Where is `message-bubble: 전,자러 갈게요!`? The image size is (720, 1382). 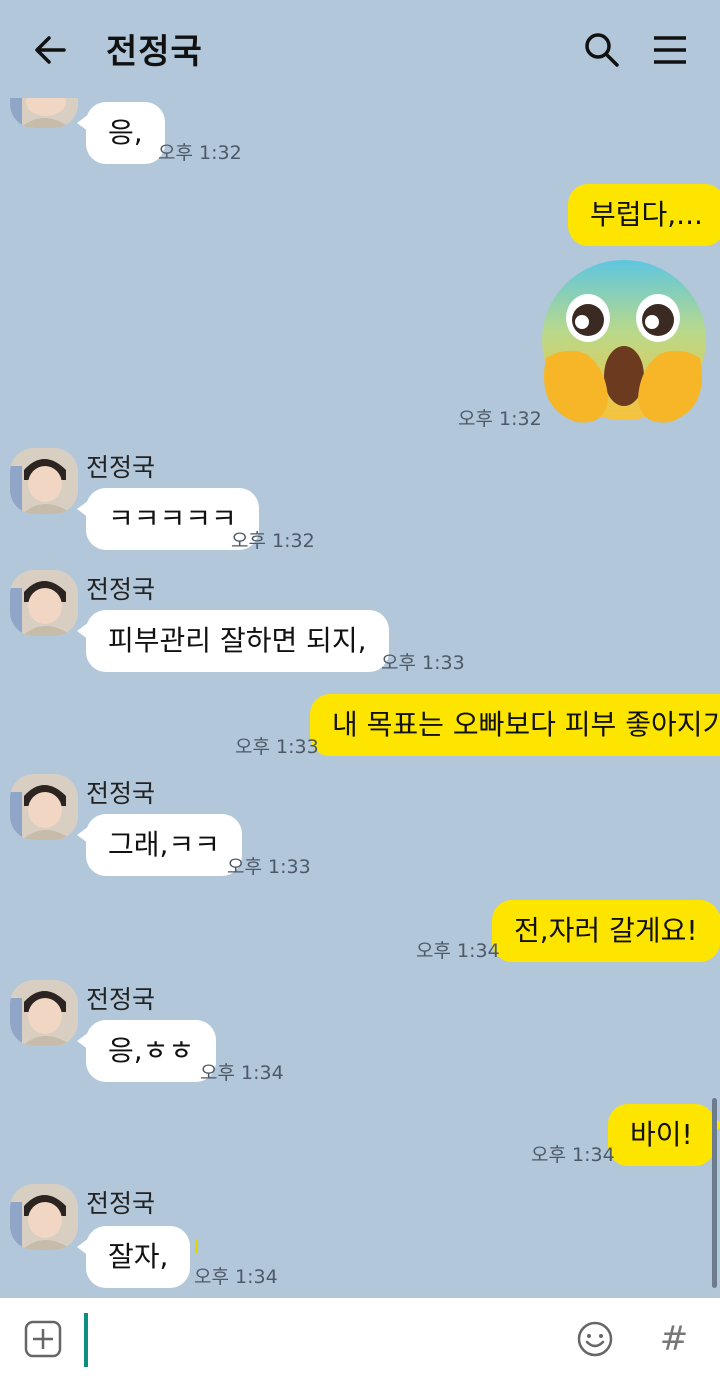
message-bubble: 전,자러 갈게요! is located at coordinates (606, 931).